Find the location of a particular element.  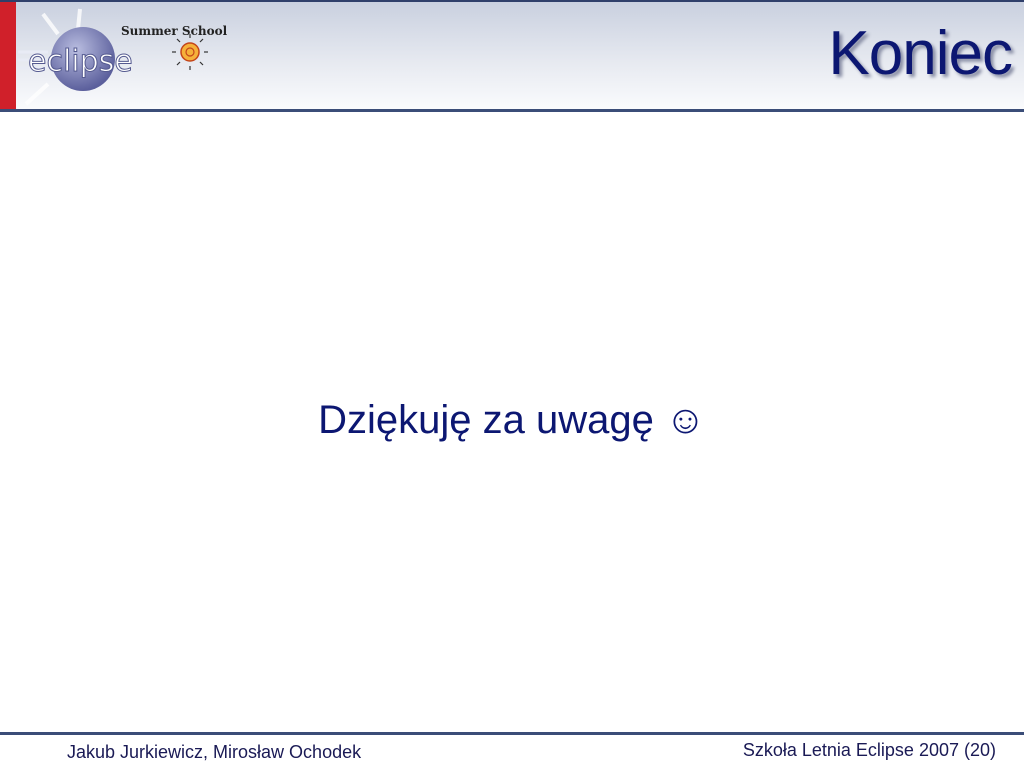

footer-authors: Jakub Jurkiewicz, Mirosław Ochodek is located at coordinates (214, 752).